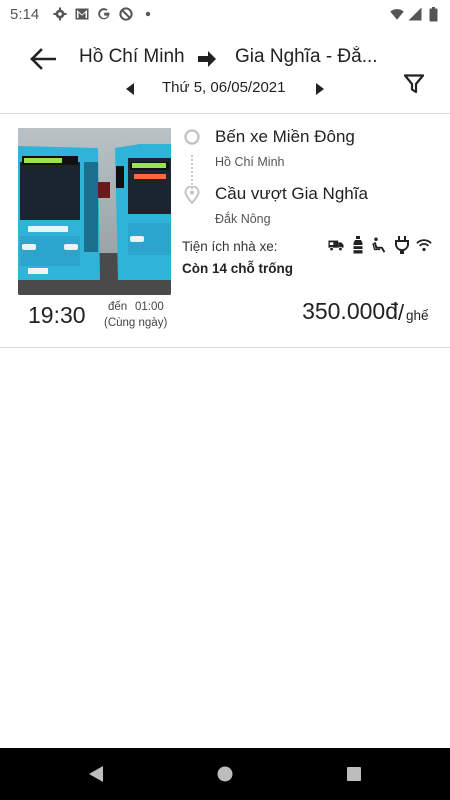 This screenshot has width=450, height=800. What do you see at coordinates (148, 14) in the screenshot?
I see `dot-icon` at bounding box center [148, 14].